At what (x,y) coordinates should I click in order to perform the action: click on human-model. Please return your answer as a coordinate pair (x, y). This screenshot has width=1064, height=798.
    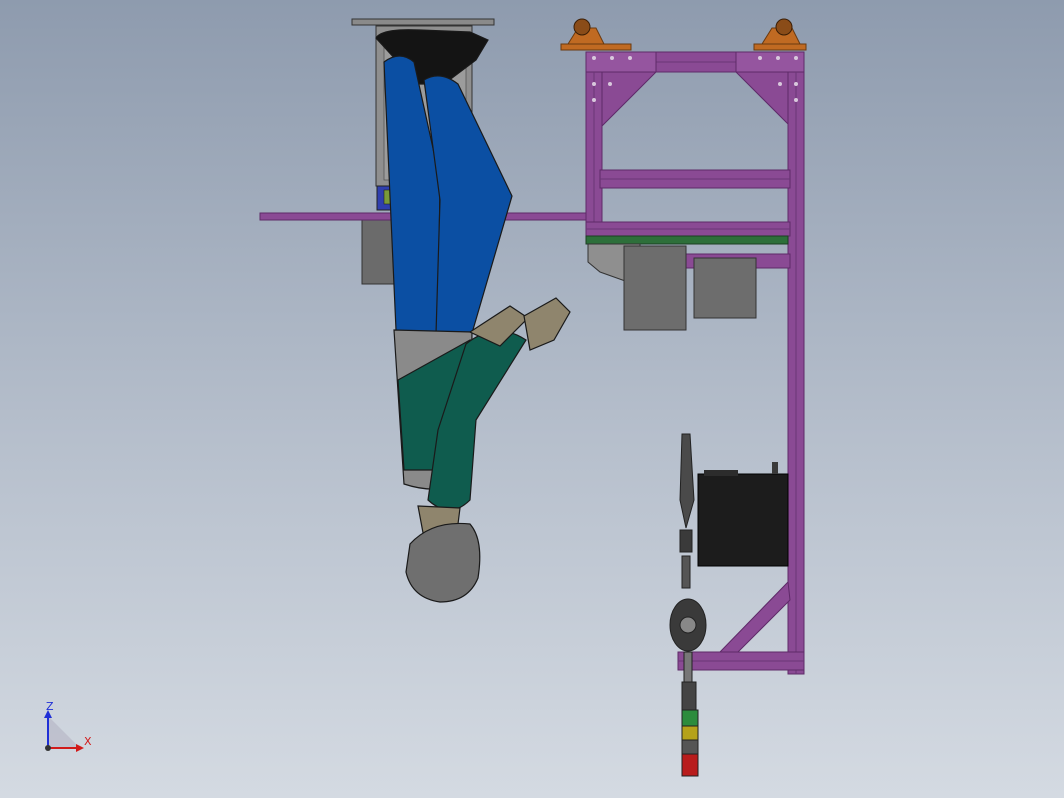
    Looking at the image, I should click on (473, 316).